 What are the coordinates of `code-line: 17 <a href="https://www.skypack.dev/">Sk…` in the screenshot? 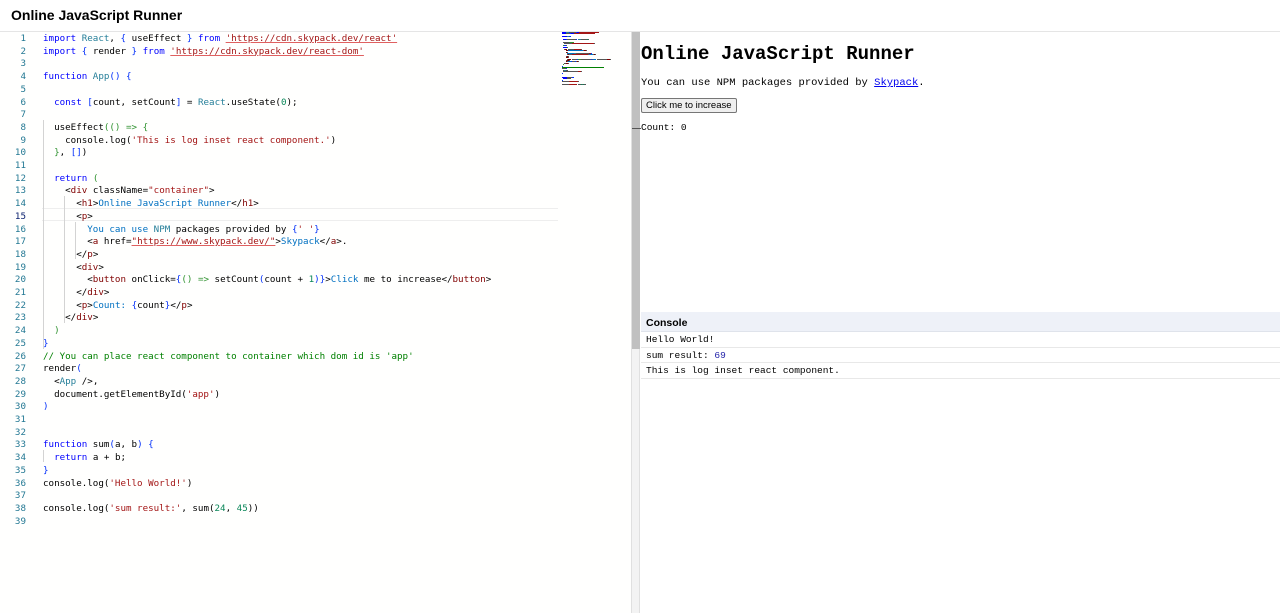 It's located at (280, 242).